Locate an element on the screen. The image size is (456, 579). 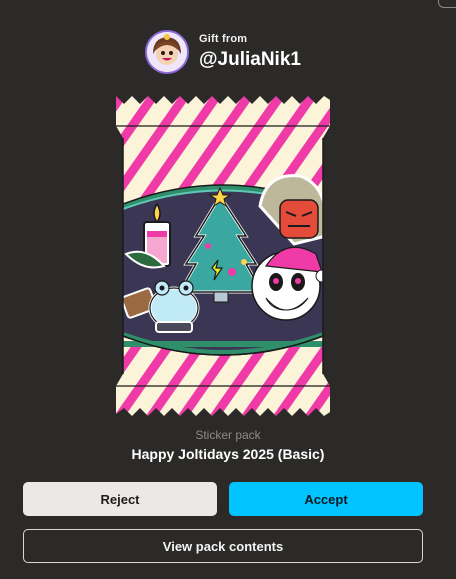
view-pack-contents-button: View pack contents is located at coordinates (223, 546).